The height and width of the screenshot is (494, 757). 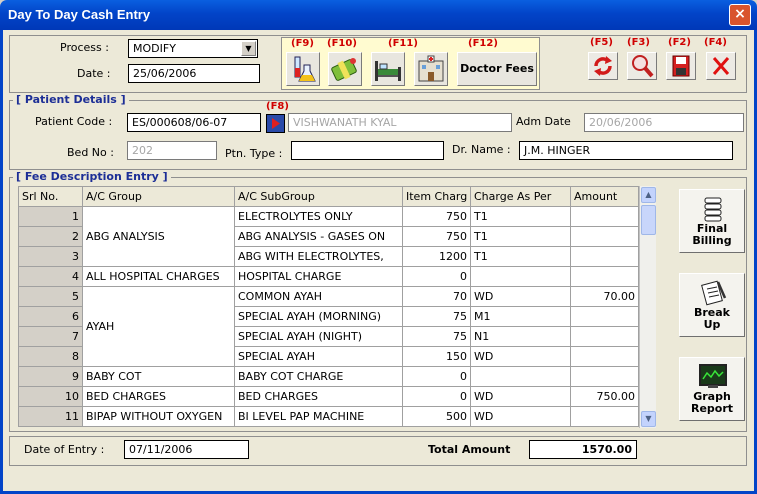 I want to click on charge-as-per-cell: M1, so click(x=520, y=316).